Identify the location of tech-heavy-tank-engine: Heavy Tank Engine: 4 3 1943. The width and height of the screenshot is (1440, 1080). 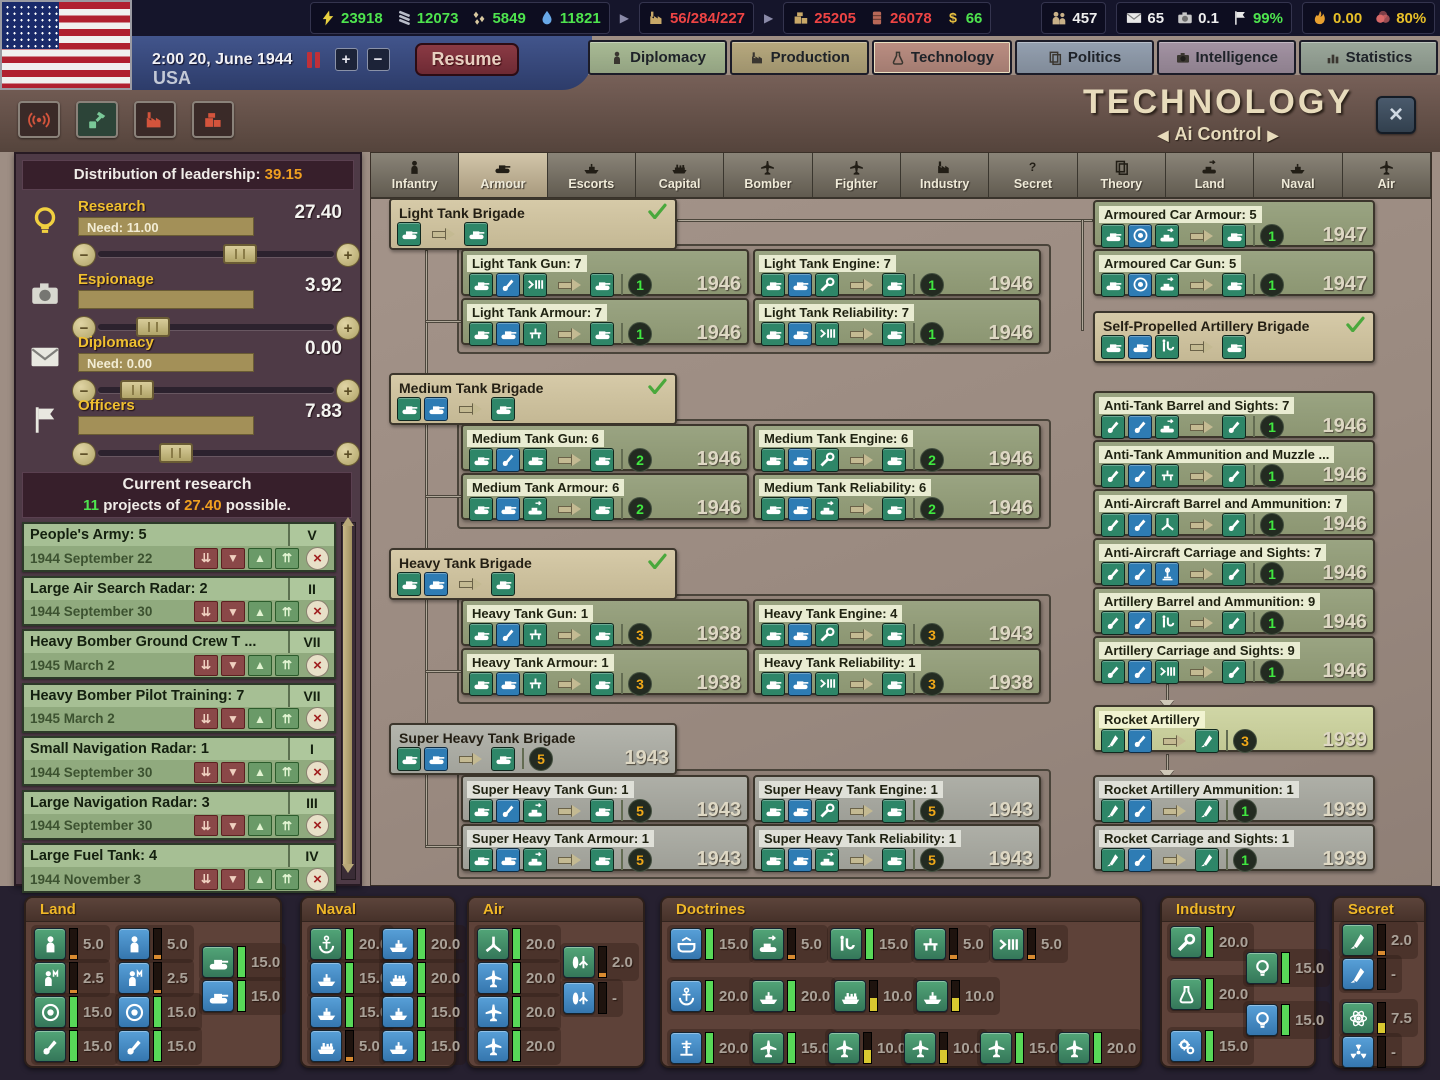
(897, 623).